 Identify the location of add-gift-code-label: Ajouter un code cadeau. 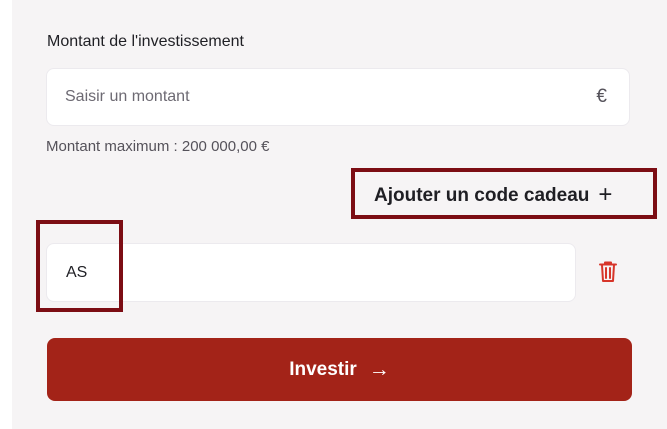
(482, 195).